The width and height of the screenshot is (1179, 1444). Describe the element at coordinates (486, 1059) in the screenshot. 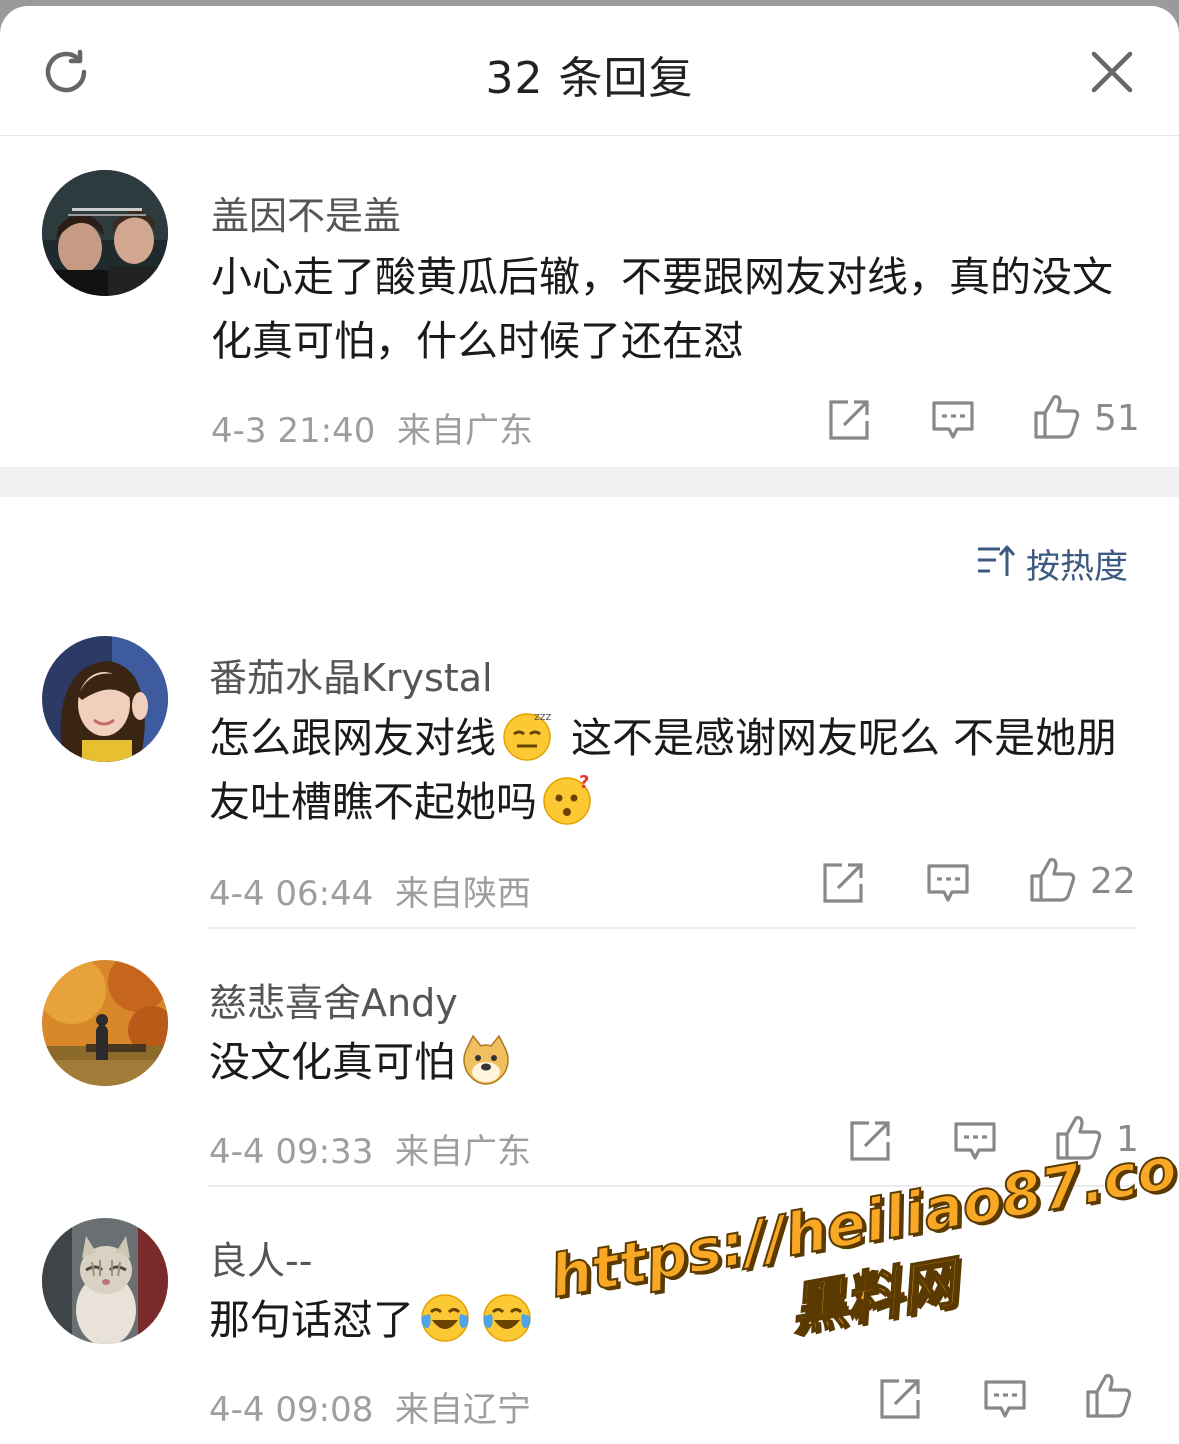

I see `doge-emoji-icon` at that location.